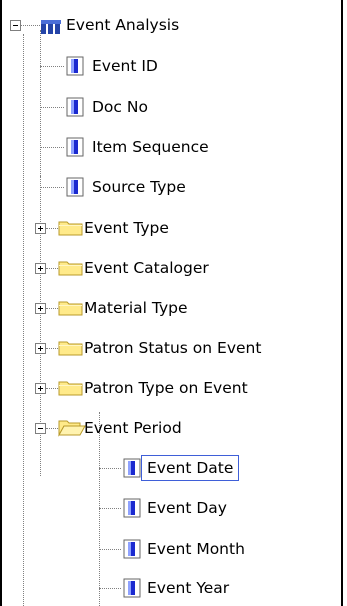 The height and width of the screenshot is (606, 347). Describe the element at coordinates (51, 27) in the screenshot. I see `cube-icon` at that location.